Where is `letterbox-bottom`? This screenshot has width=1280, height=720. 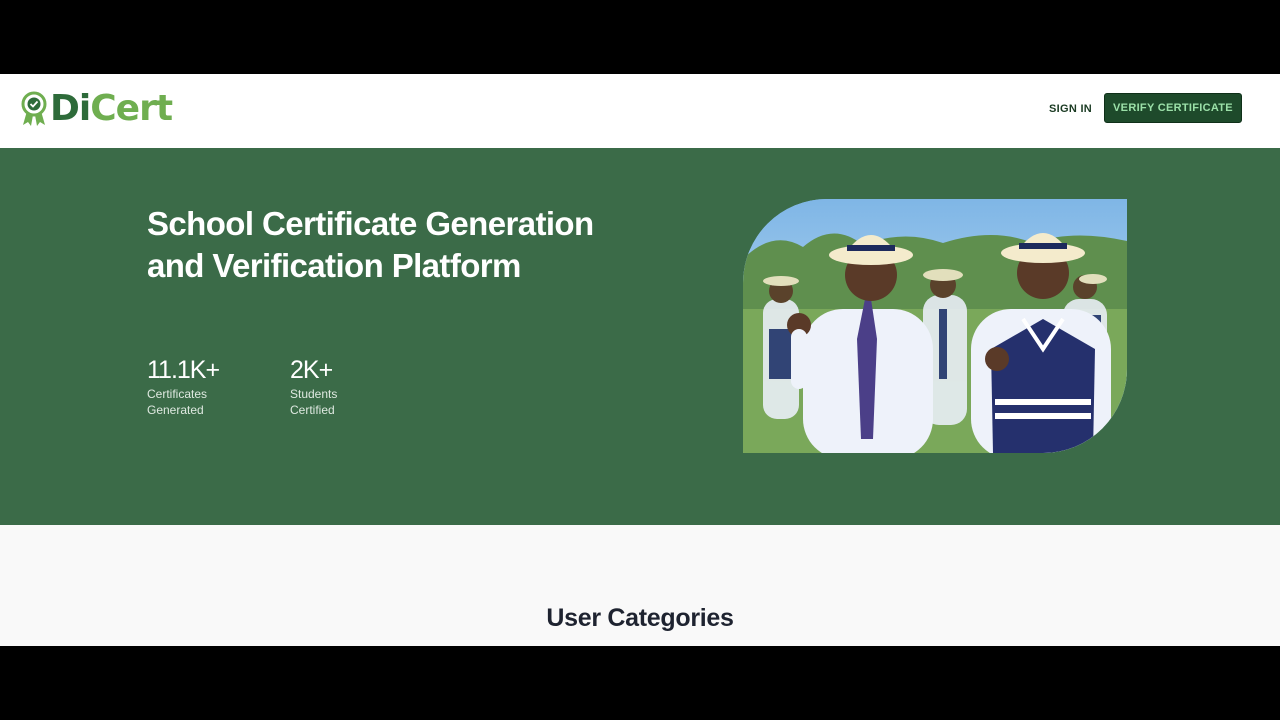 letterbox-bottom is located at coordinates (640, 683).